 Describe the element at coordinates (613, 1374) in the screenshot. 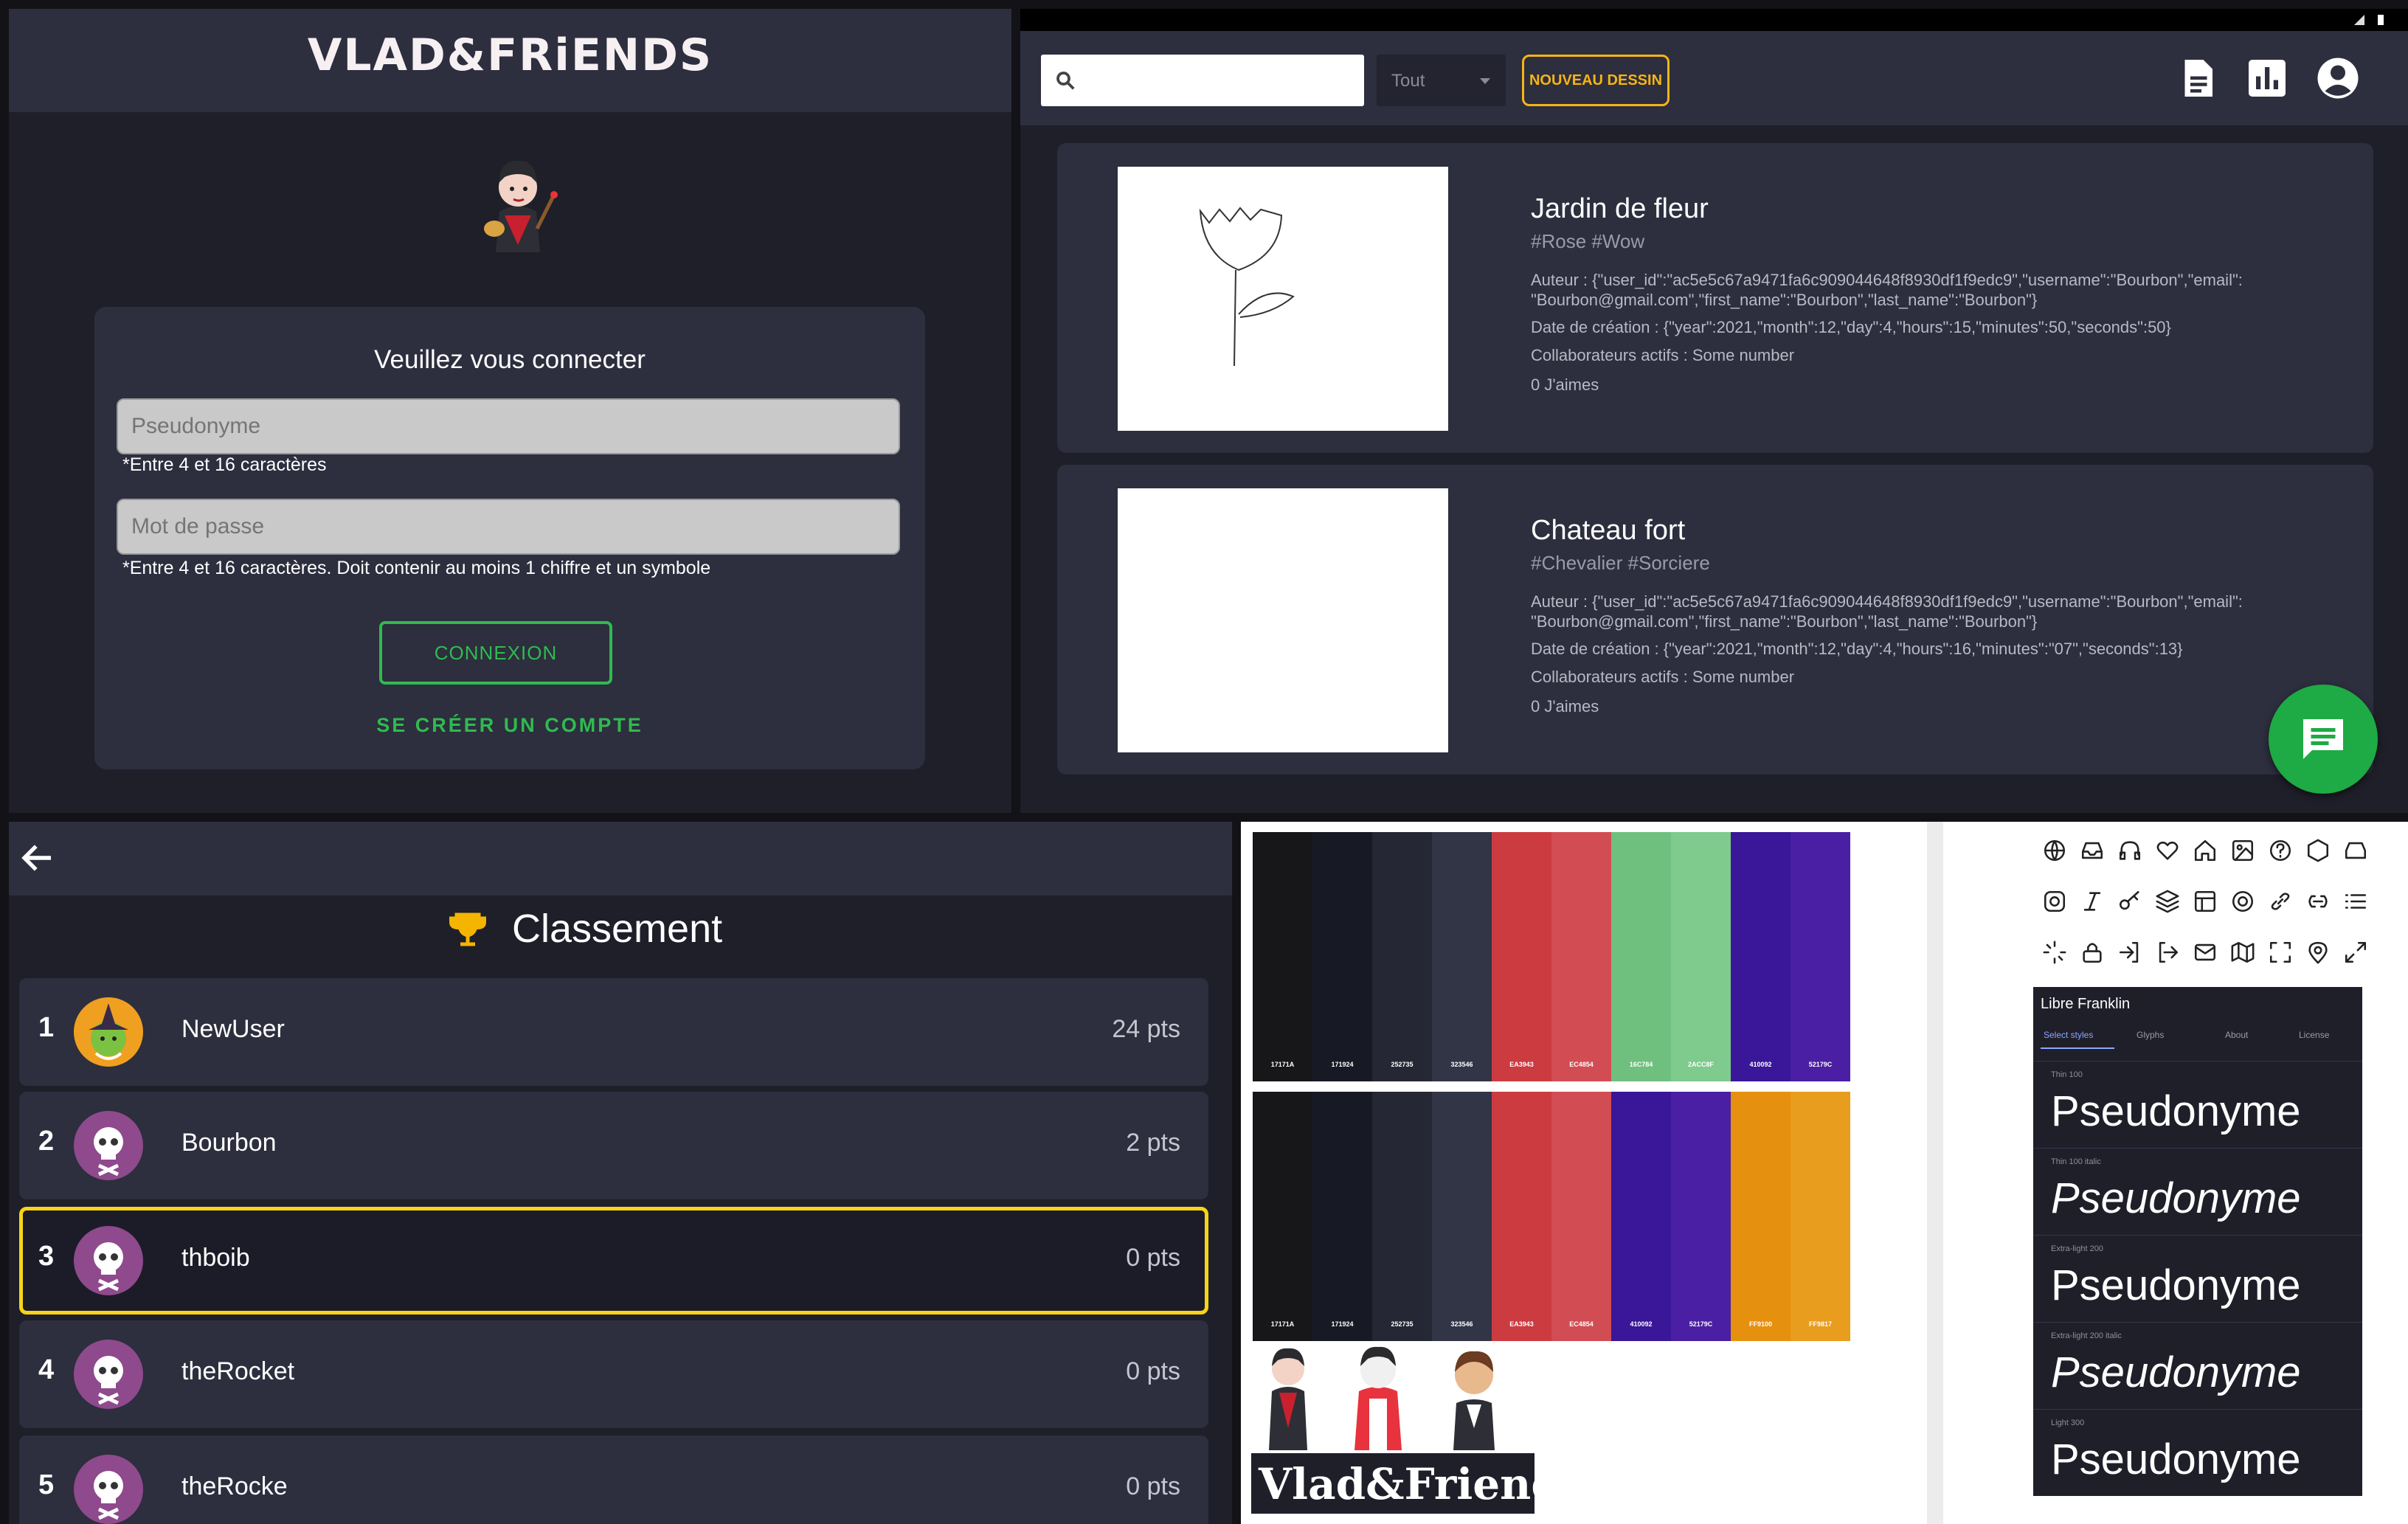

I see `leaderboard-row: 4 theRocket 0 pts` at that location.